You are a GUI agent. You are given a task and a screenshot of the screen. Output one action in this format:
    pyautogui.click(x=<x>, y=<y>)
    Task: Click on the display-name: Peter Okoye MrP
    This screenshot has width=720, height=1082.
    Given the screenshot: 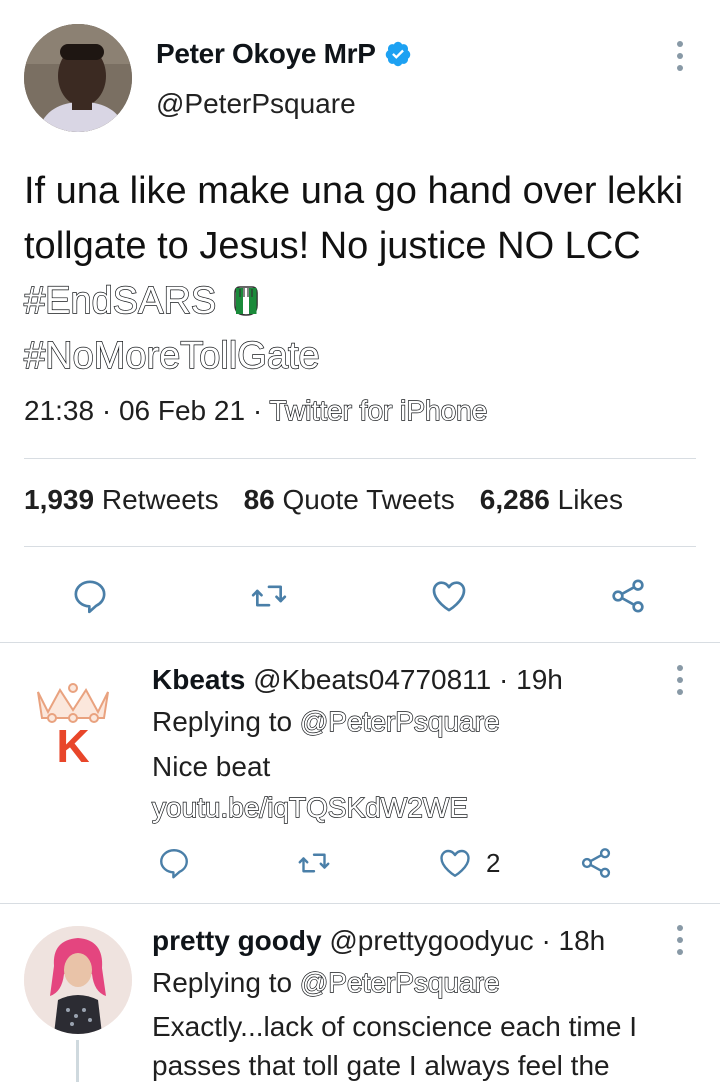 What is the action you would take?
    pyautogui.click(x=284, y=54)
    